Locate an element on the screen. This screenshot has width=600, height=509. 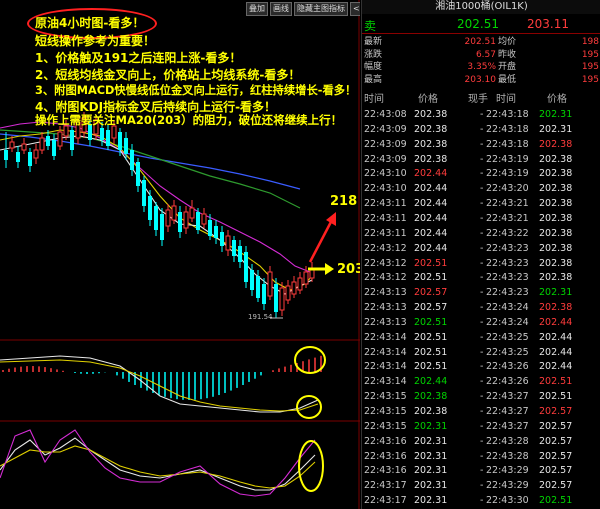
tick-time-left: 22:43:11 is located at coordinates (385, 204).